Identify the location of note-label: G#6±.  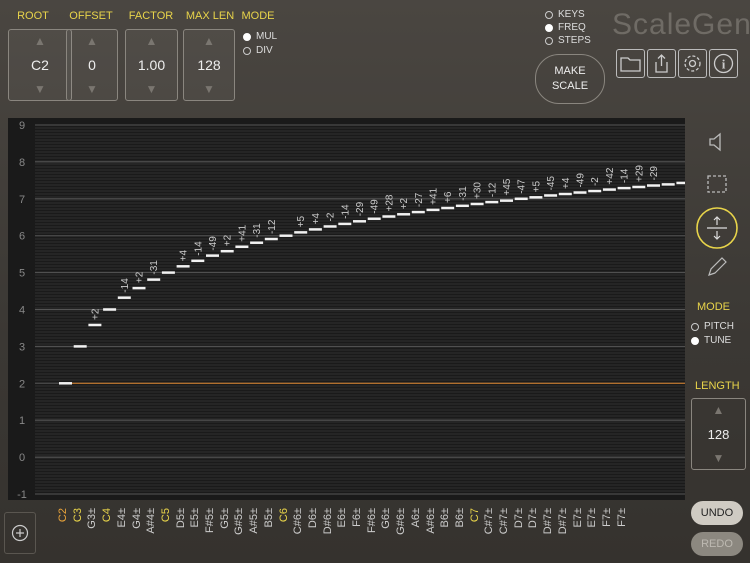
(401, 521).